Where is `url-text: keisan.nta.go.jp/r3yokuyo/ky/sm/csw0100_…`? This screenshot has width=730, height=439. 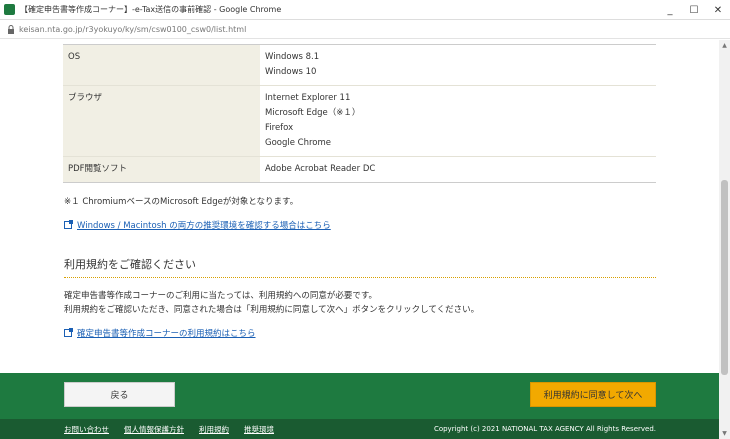 url-text: keisan.nta.go.jp/r3yokuyo/ky/sm/csw0100_… is located at coordinates (132, 29).